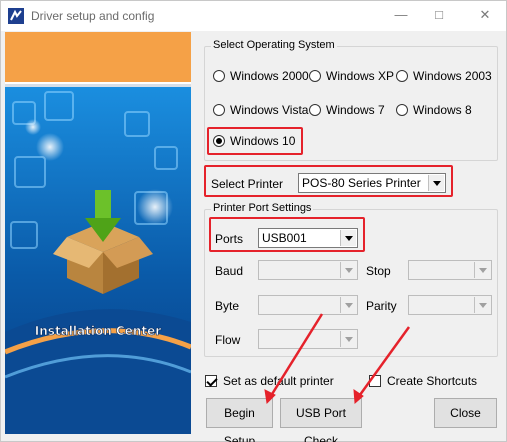 The height and width of the screenshot is (442, 507). Describe the element at coordinates (247, 184) in the screenshot. I see `select-printer-label: Select Printer` at that location.